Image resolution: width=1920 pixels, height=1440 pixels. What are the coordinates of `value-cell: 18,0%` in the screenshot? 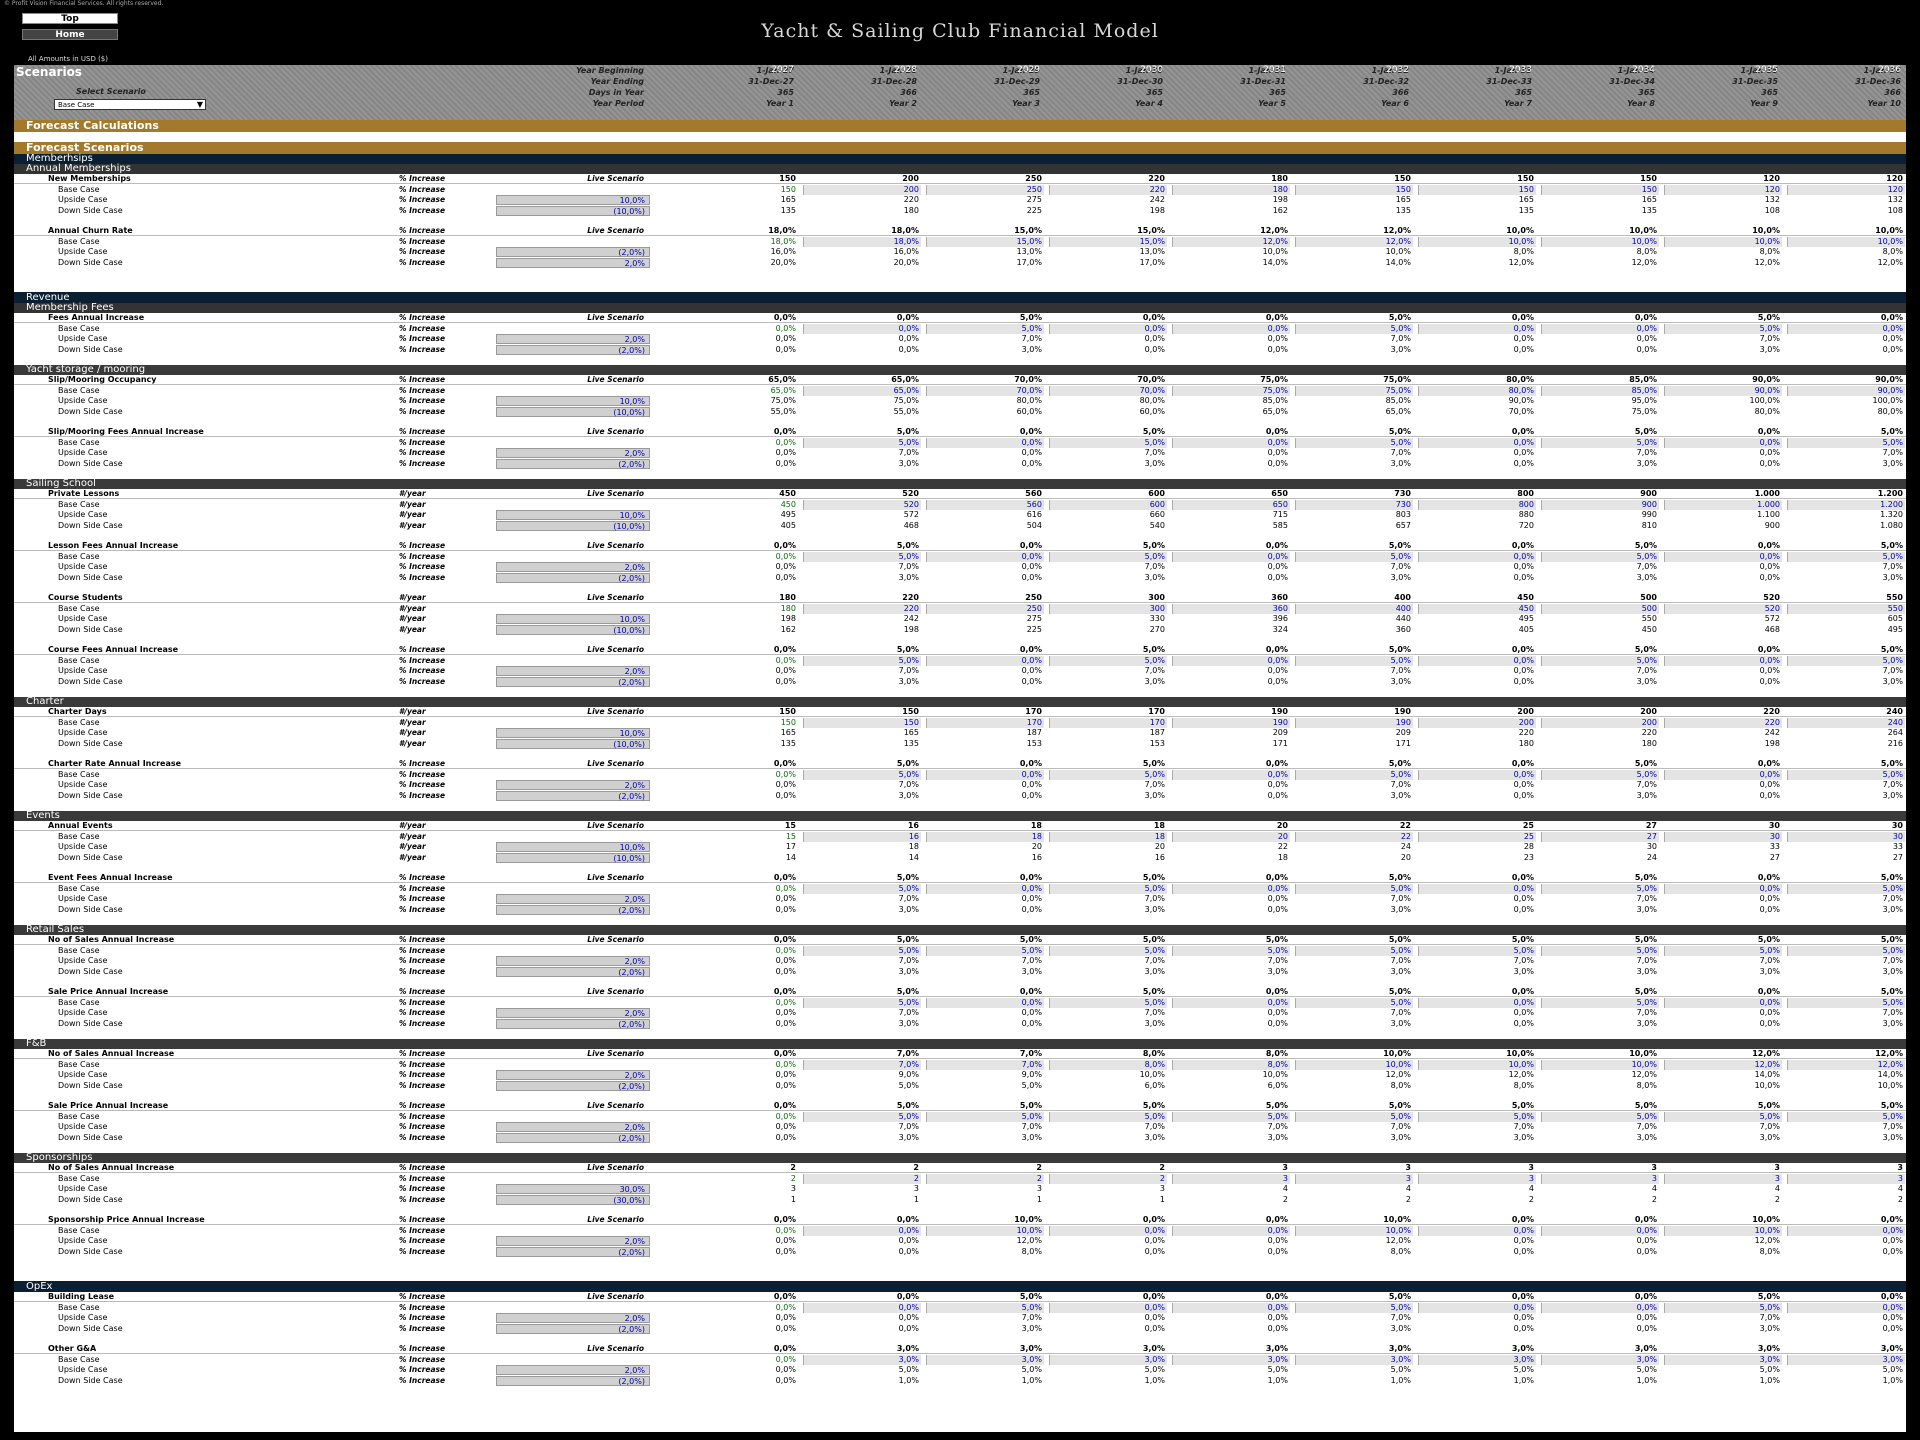 It's located at (862, 241).